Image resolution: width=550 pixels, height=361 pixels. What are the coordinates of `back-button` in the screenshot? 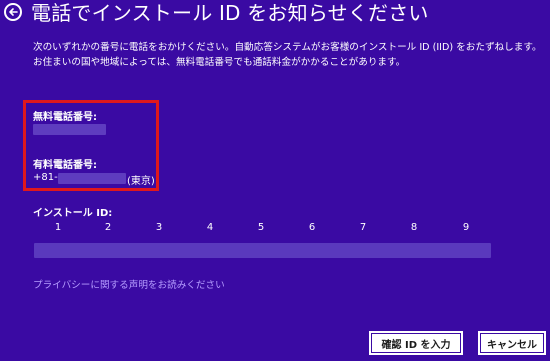 It's located at (13, 12).